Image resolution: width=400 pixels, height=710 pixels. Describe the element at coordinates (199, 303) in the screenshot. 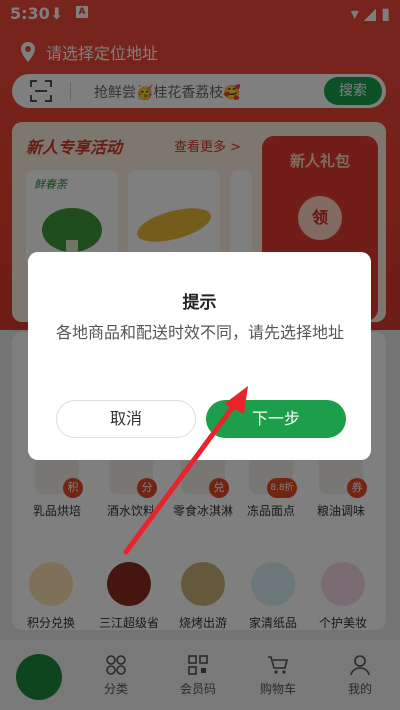

I see `dialog-title: 提示` at that location.